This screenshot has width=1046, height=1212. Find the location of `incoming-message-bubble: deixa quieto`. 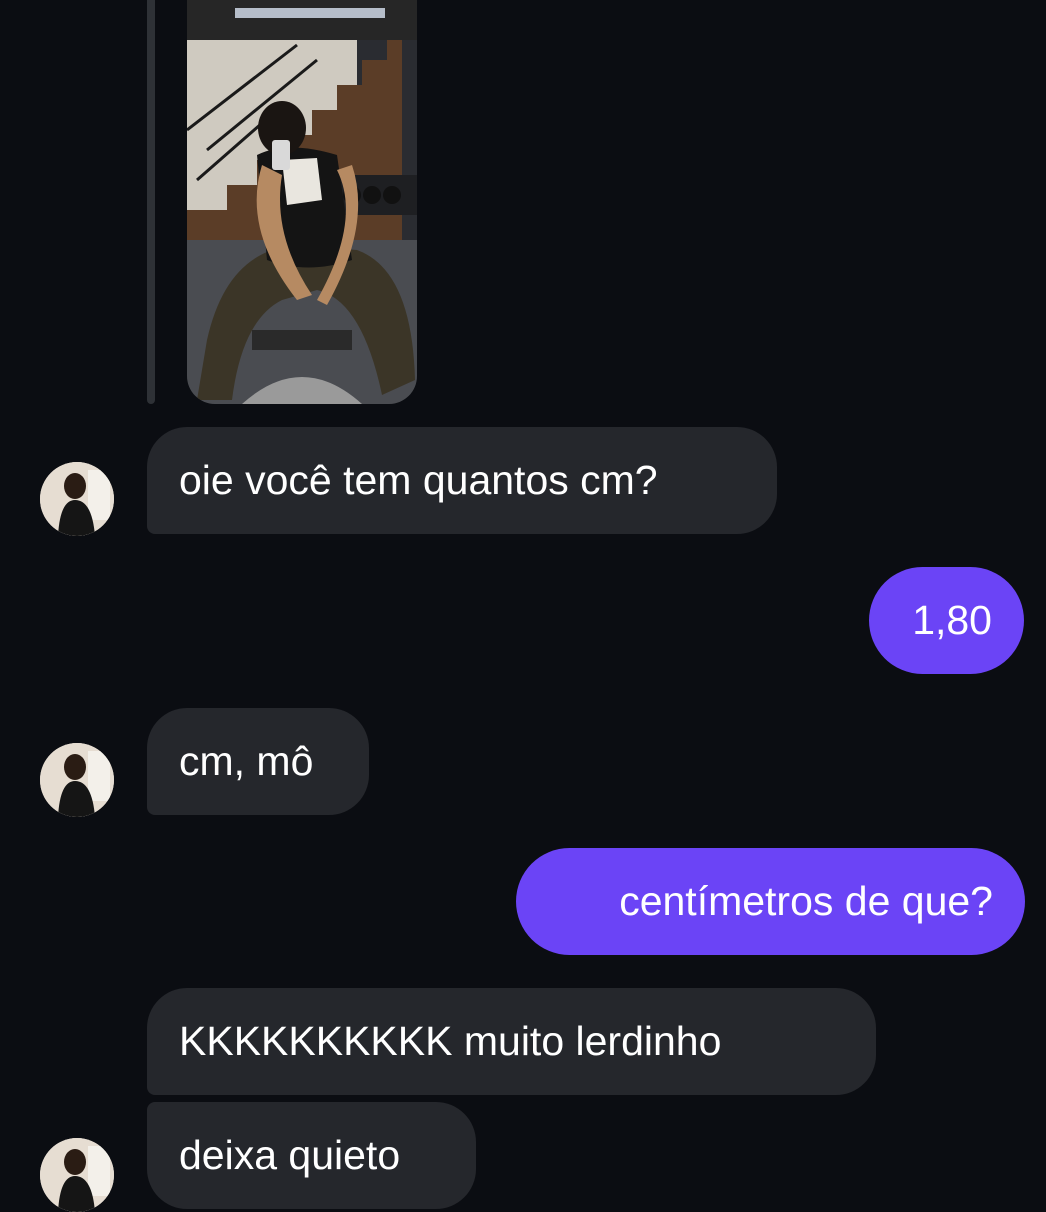

incoming-message-bubble: deixa quieto is located at coordinates (311, 1155).